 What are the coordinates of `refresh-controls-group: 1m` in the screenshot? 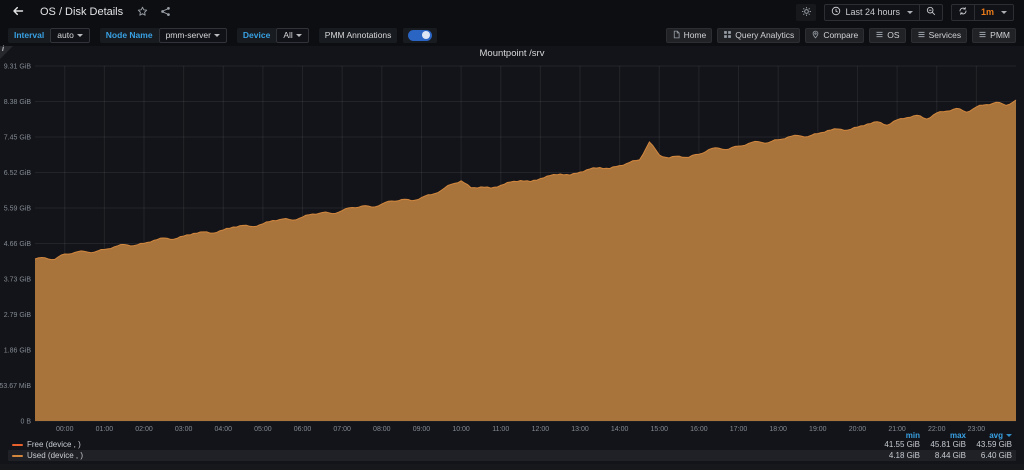 It's located at (982, 12).